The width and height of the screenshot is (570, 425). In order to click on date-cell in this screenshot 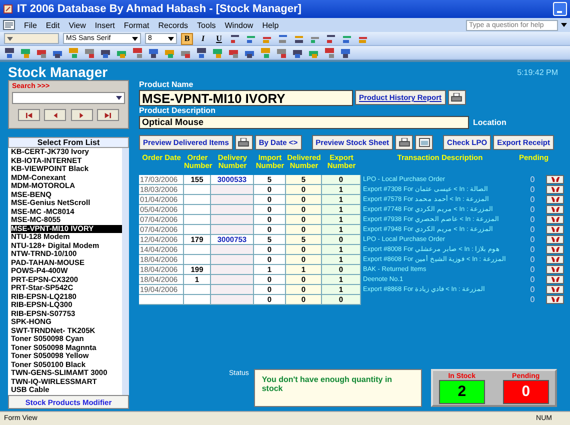, I will do `click(161, 300)`.